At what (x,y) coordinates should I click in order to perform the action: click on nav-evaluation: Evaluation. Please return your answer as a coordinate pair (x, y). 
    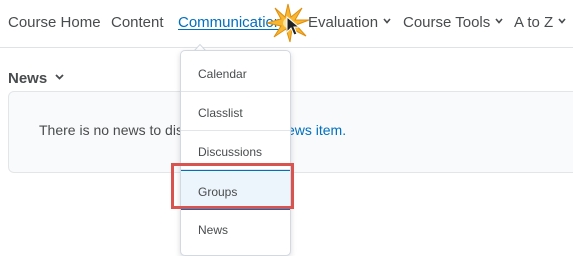
    Looking at the image, I should click on (349, 23).